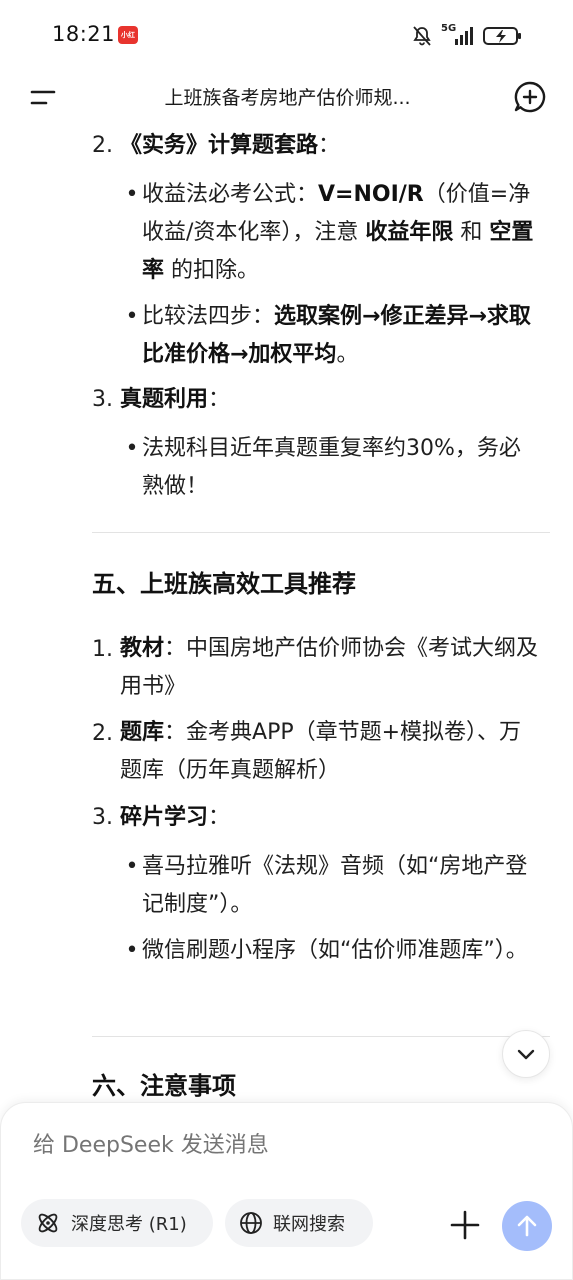 This screenshot has height=1280, width=573. I want to click on list-item-title: 真题利用, so click(164, 399).